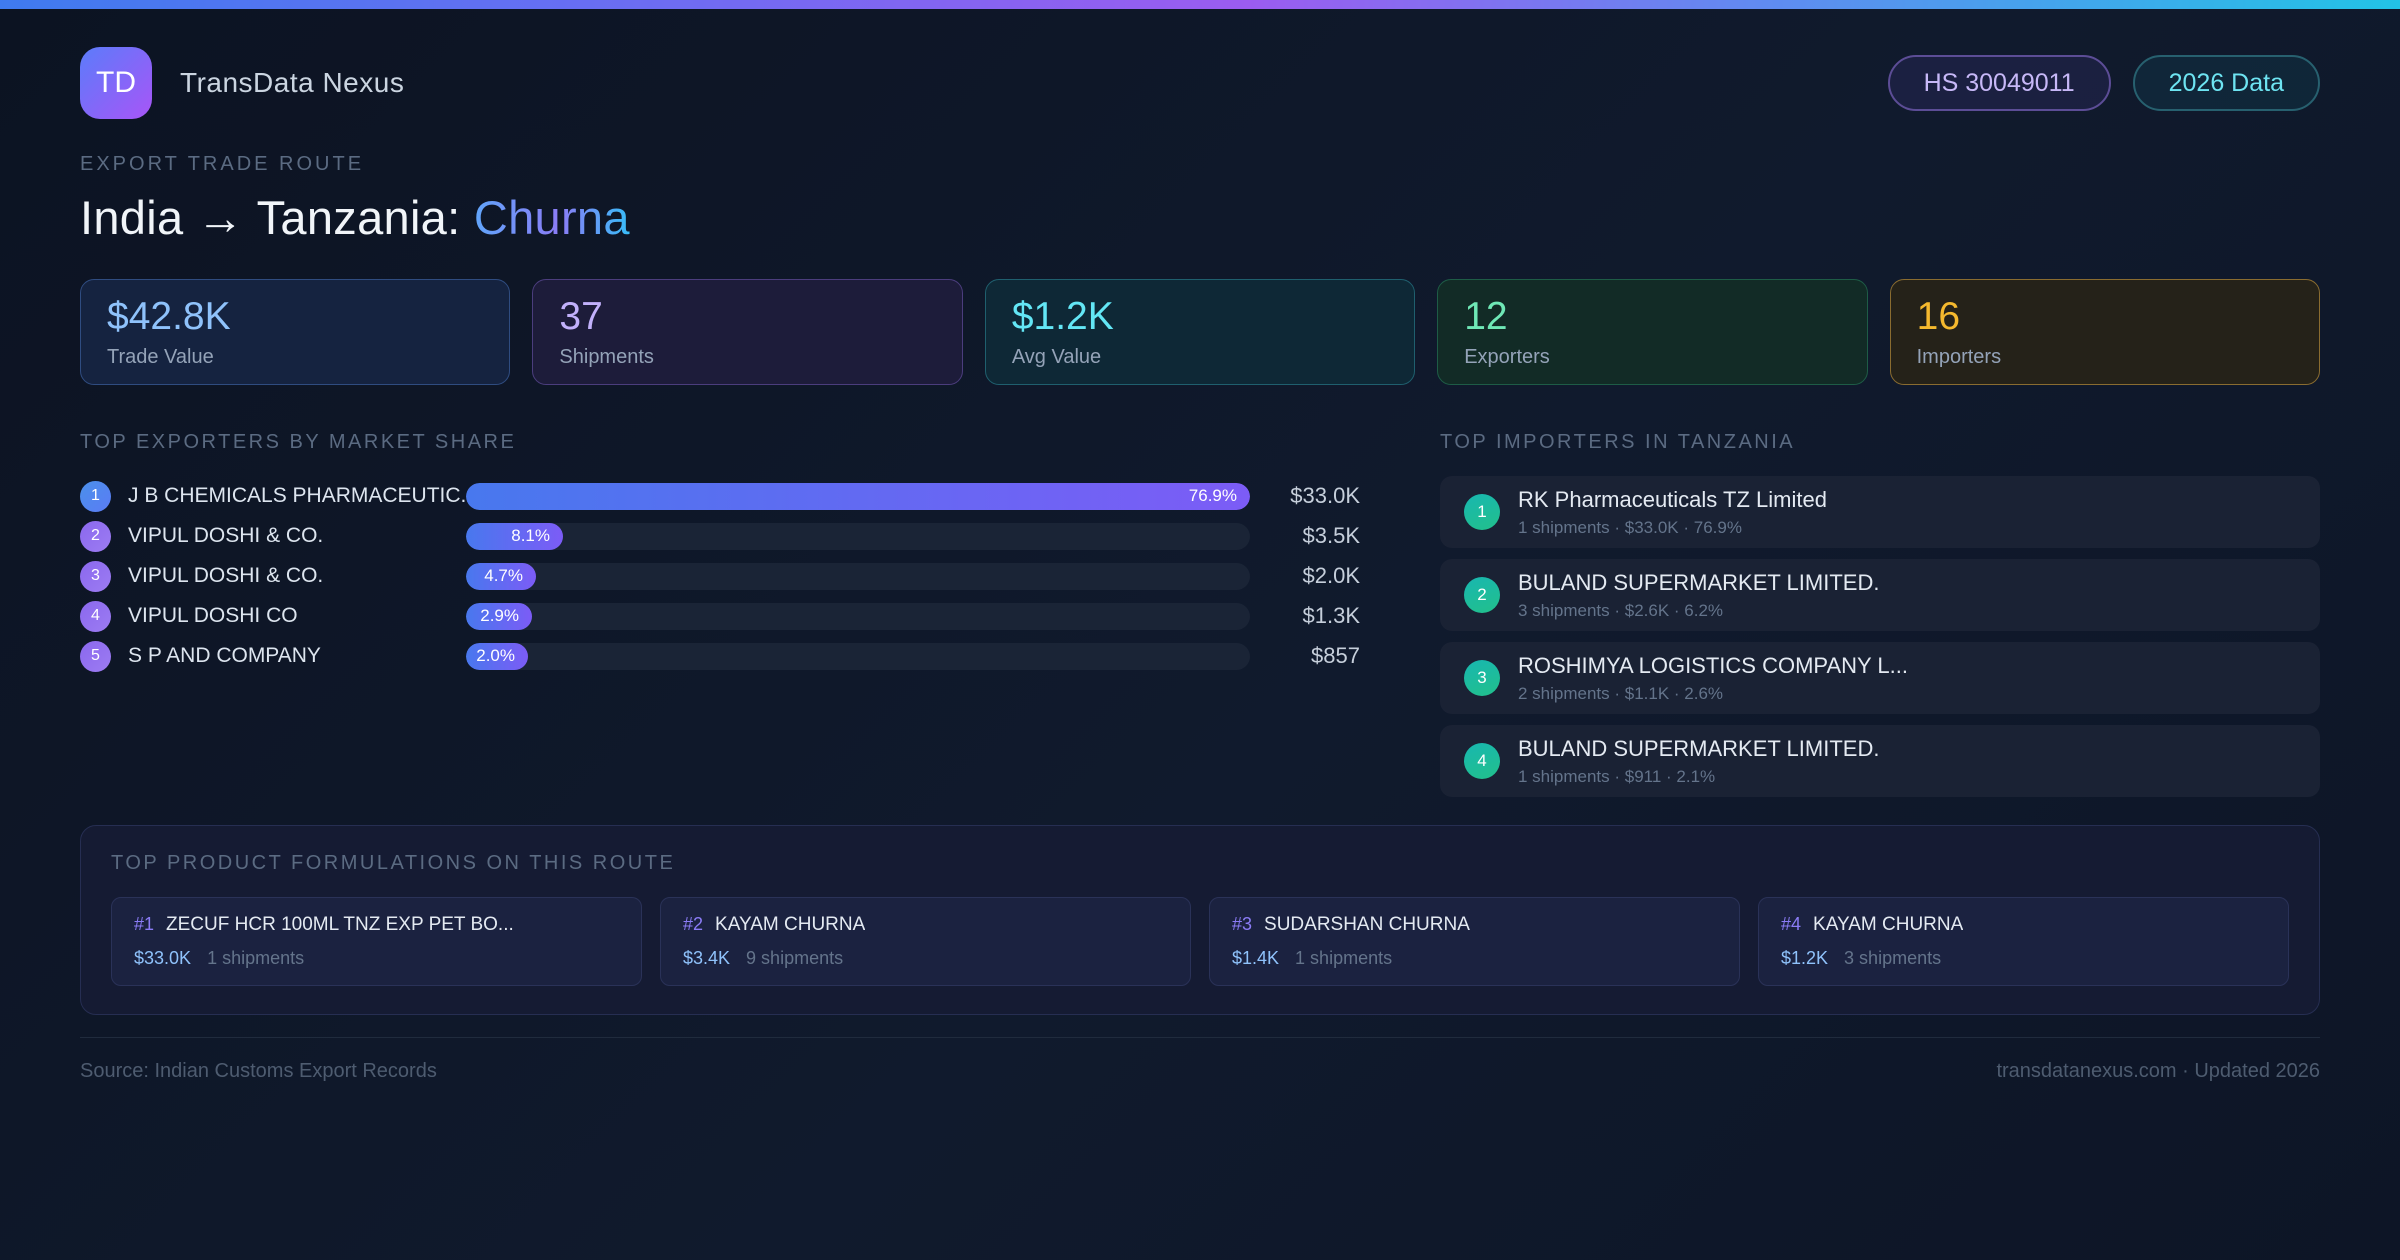  What do you see at coordinates (1482, 512) in the screenshot?
I see `importer-rank-badge: 1` at bounding box center [1482, 512].